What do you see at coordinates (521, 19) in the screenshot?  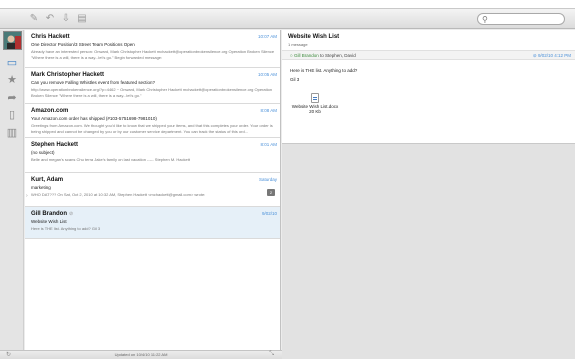 I see `search-input: ⚲` at bounding box center [521, 19].